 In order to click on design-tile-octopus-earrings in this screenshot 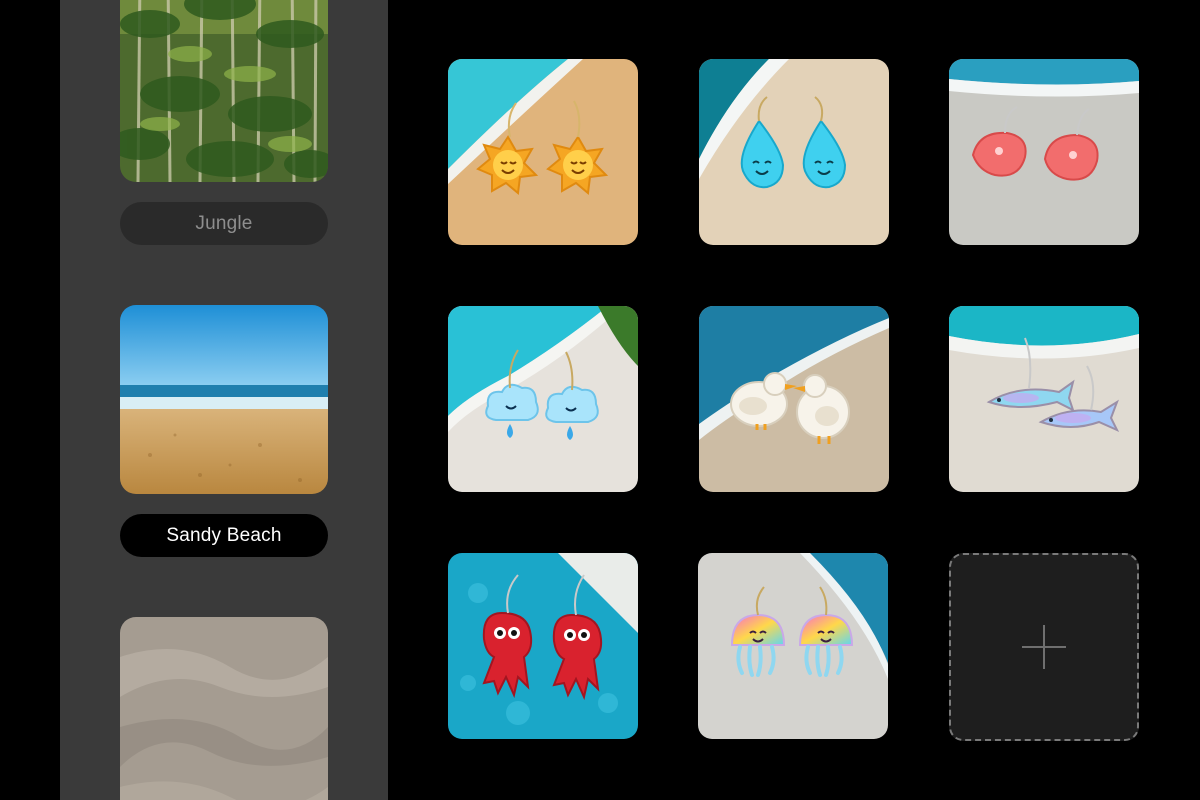, I will do `click(543, 646)`.